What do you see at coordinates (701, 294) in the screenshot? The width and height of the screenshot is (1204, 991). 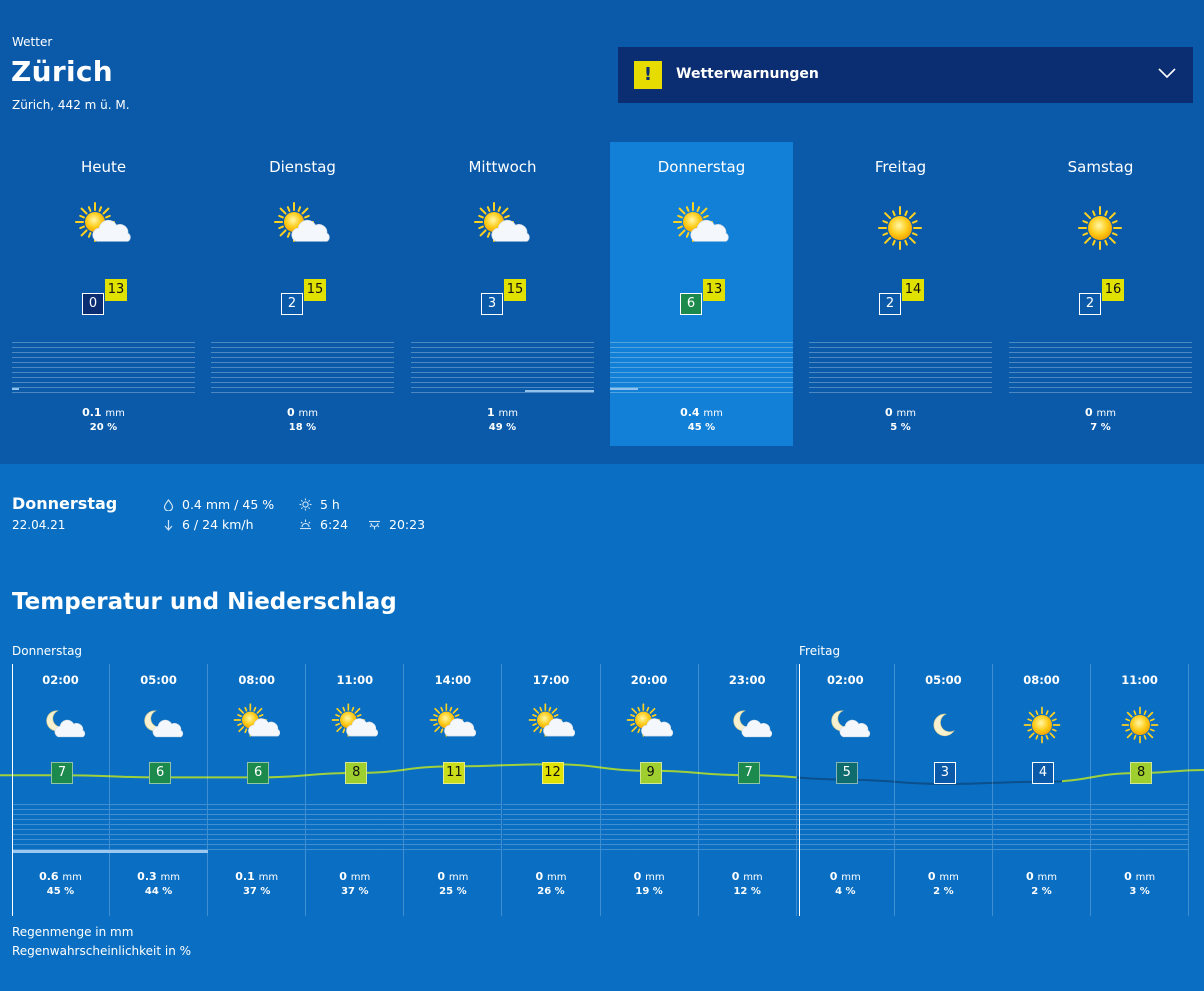 I see `day-column-donnerstag: Donnerstag 13 6 0.4 mm 45 %` at bounding box center [701, 294].